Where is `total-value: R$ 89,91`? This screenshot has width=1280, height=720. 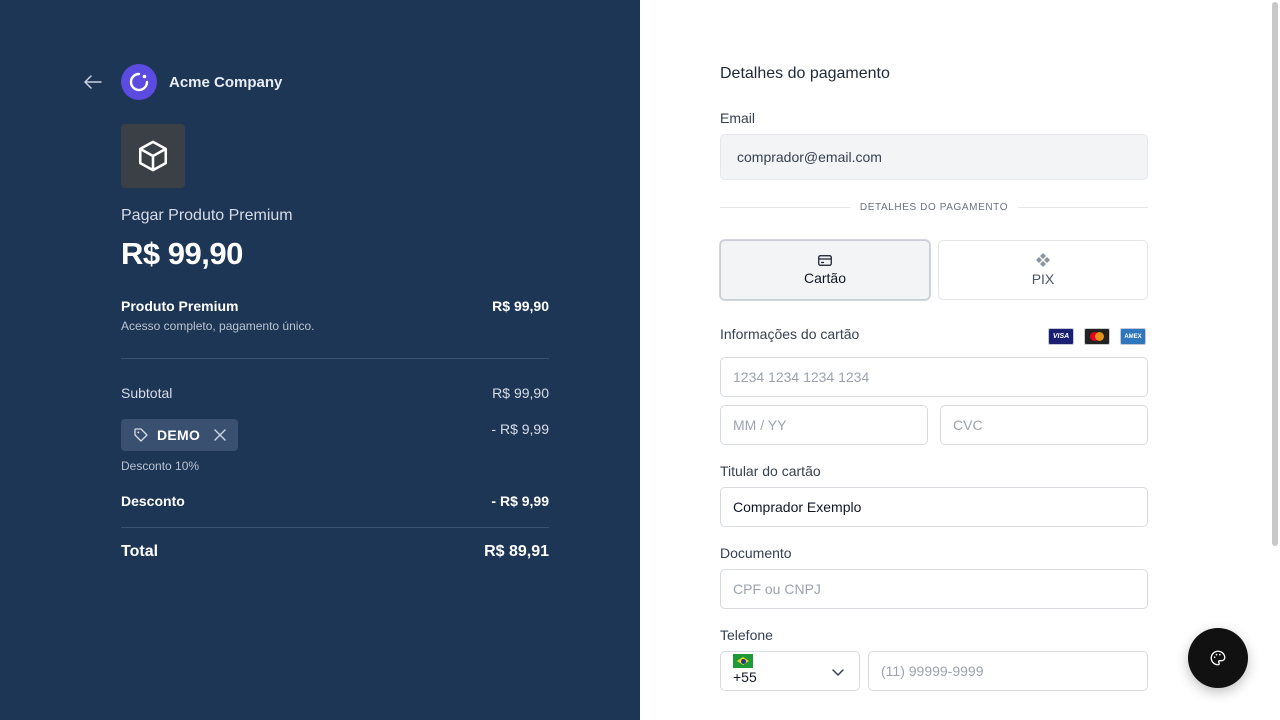 total-value: R$ 89,91 is located at coordinates (516, 551).